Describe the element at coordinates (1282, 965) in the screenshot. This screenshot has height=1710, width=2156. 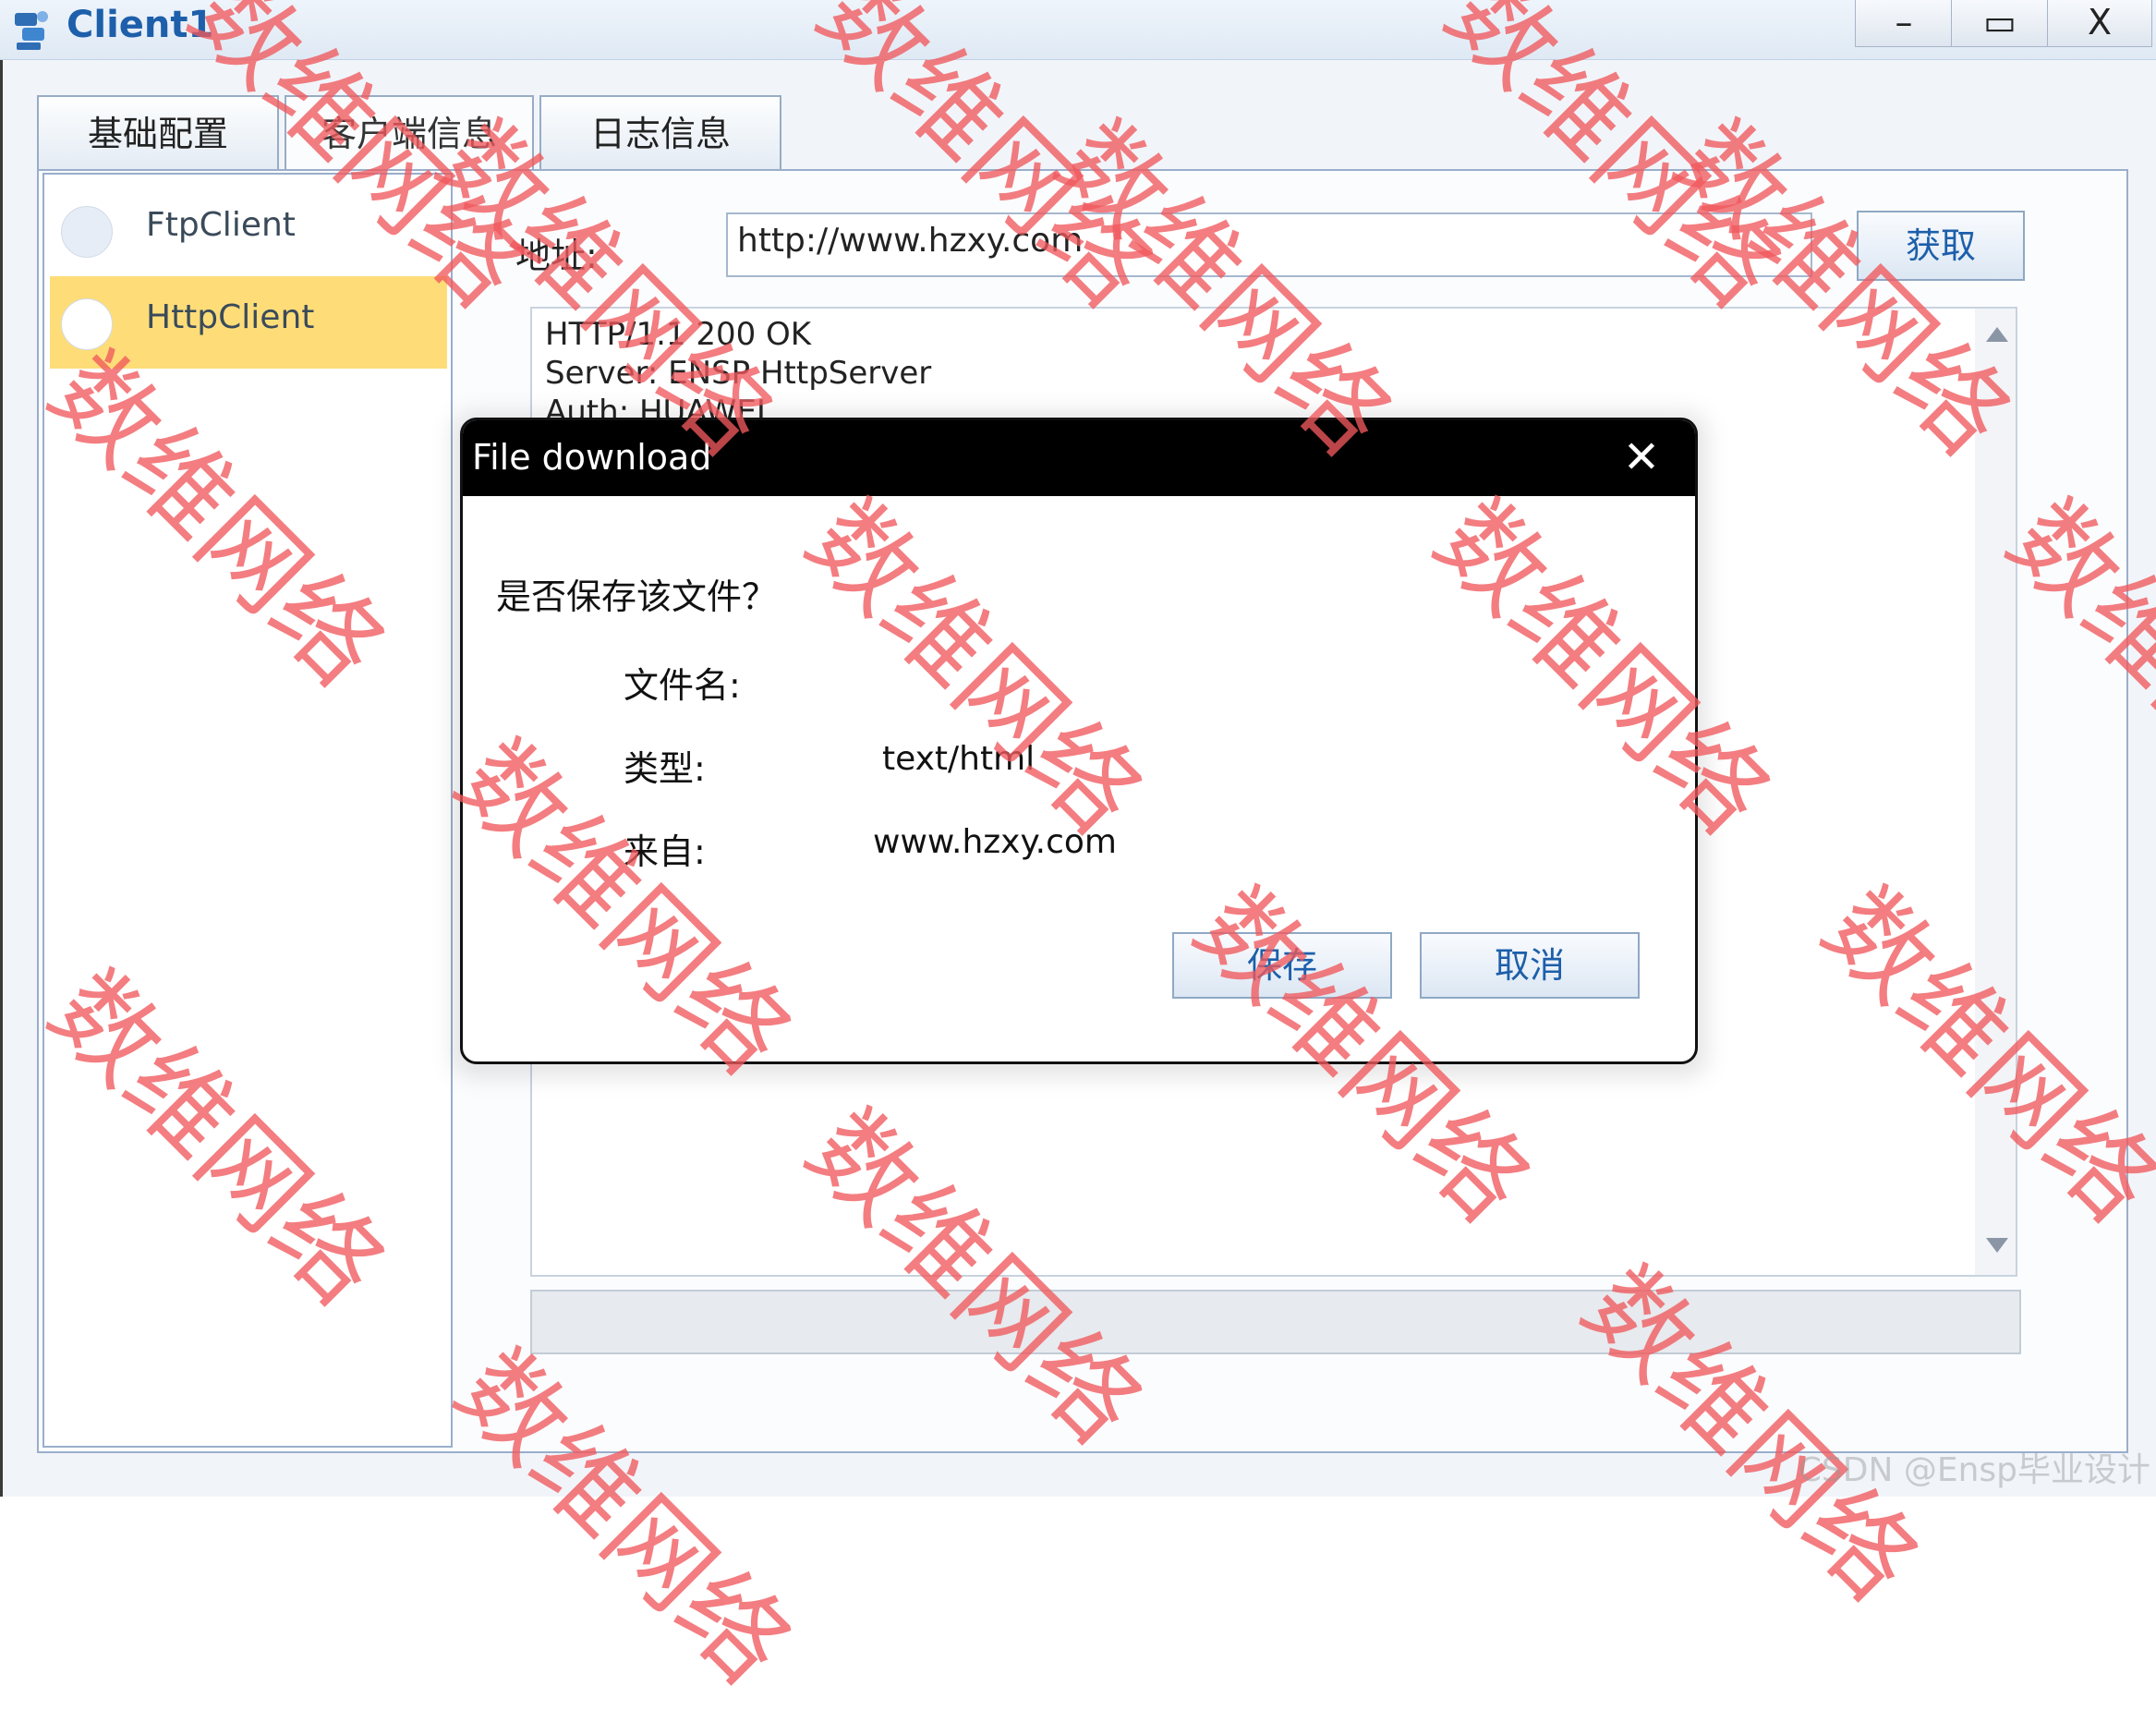
I see `save-button: 保存` at that location.